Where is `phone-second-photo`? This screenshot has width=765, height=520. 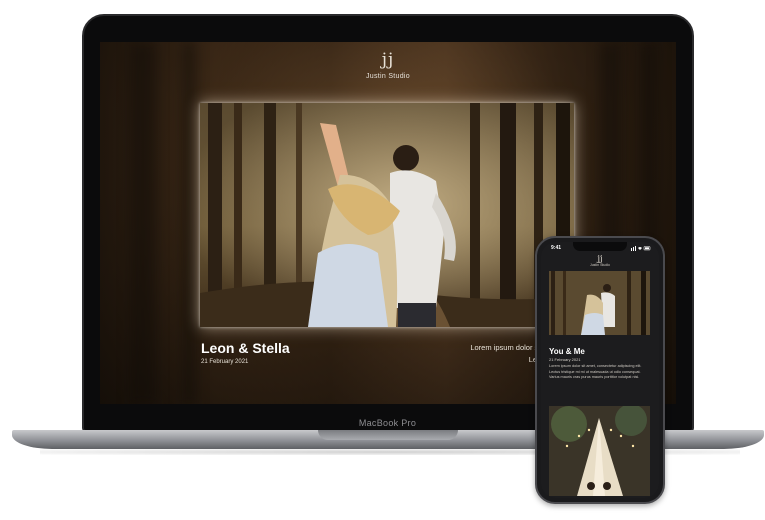 phone-second-photo is located at coordinates (599, 451).